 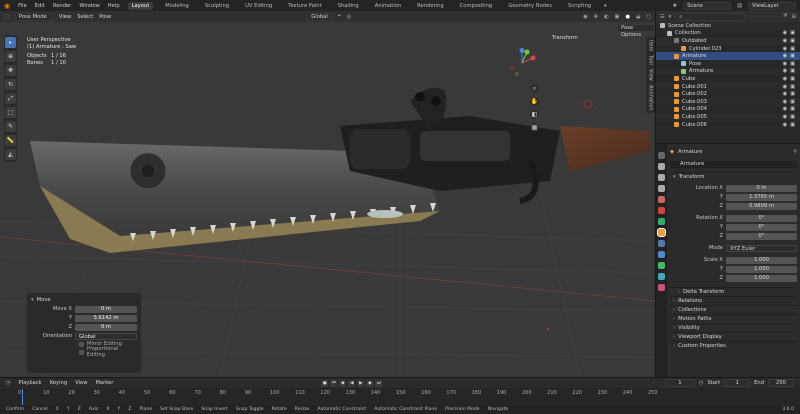 I want to click on material-tab-icon, so click(x=661, y=287).